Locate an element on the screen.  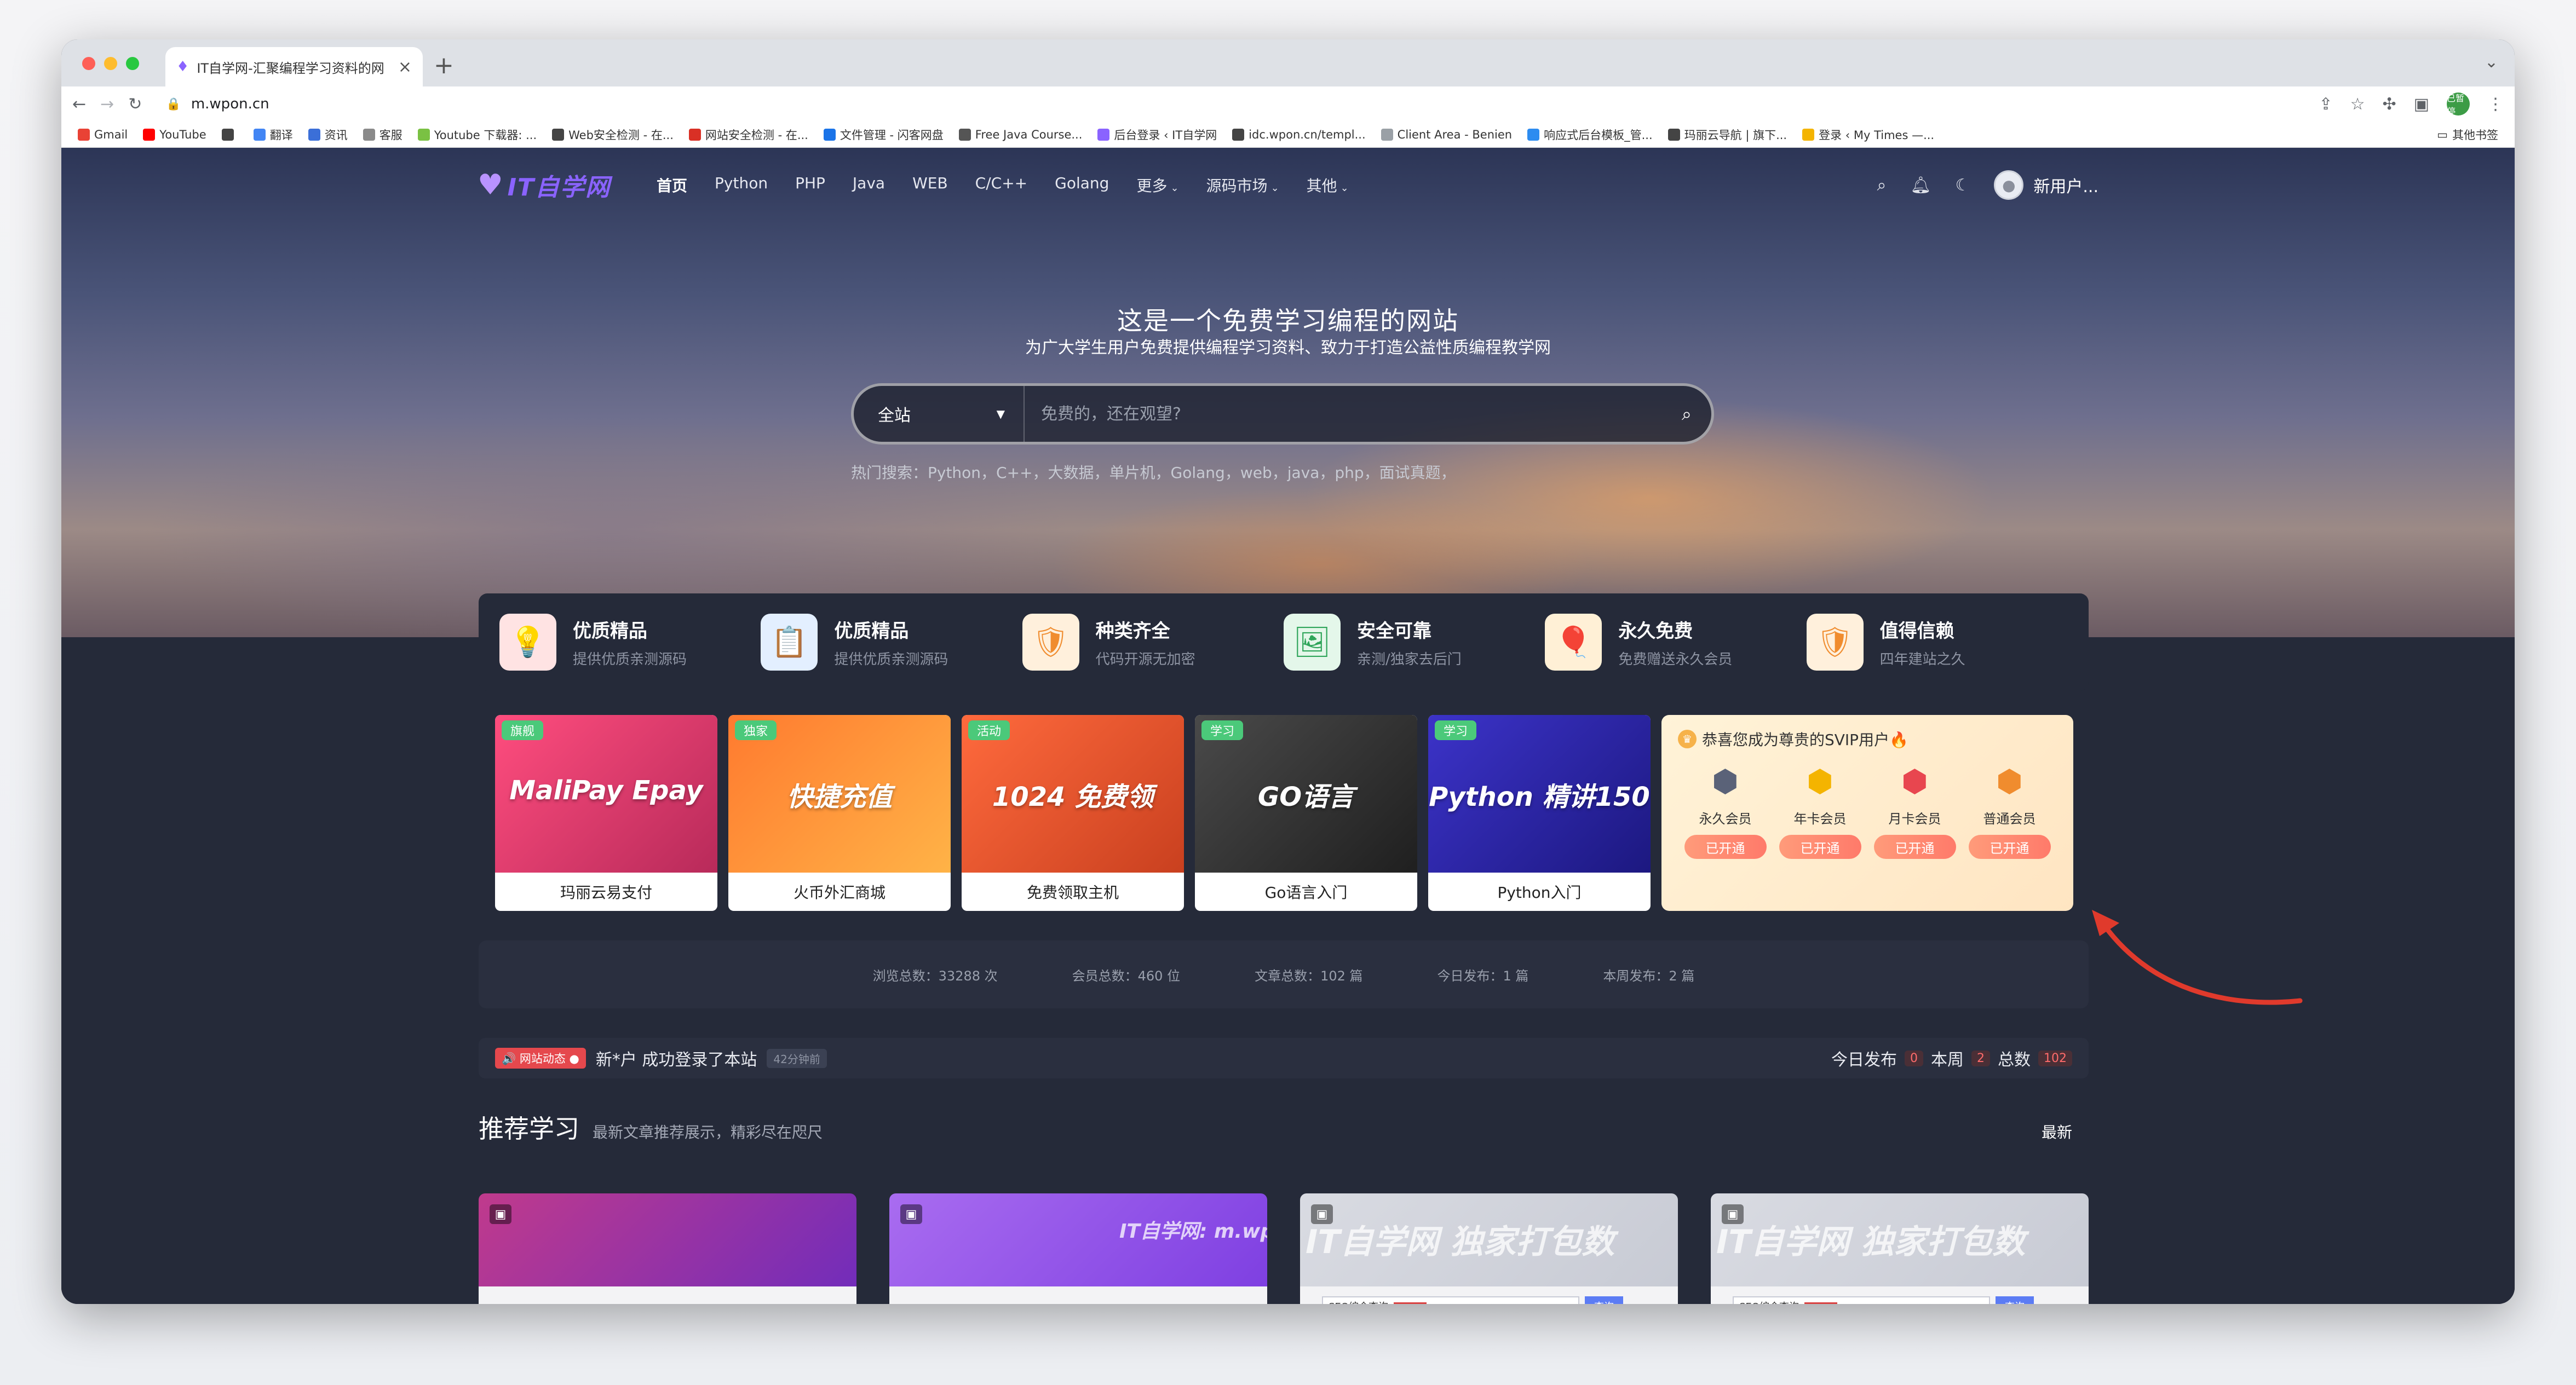
forward-icon: → is located at coordinates (107, 104).